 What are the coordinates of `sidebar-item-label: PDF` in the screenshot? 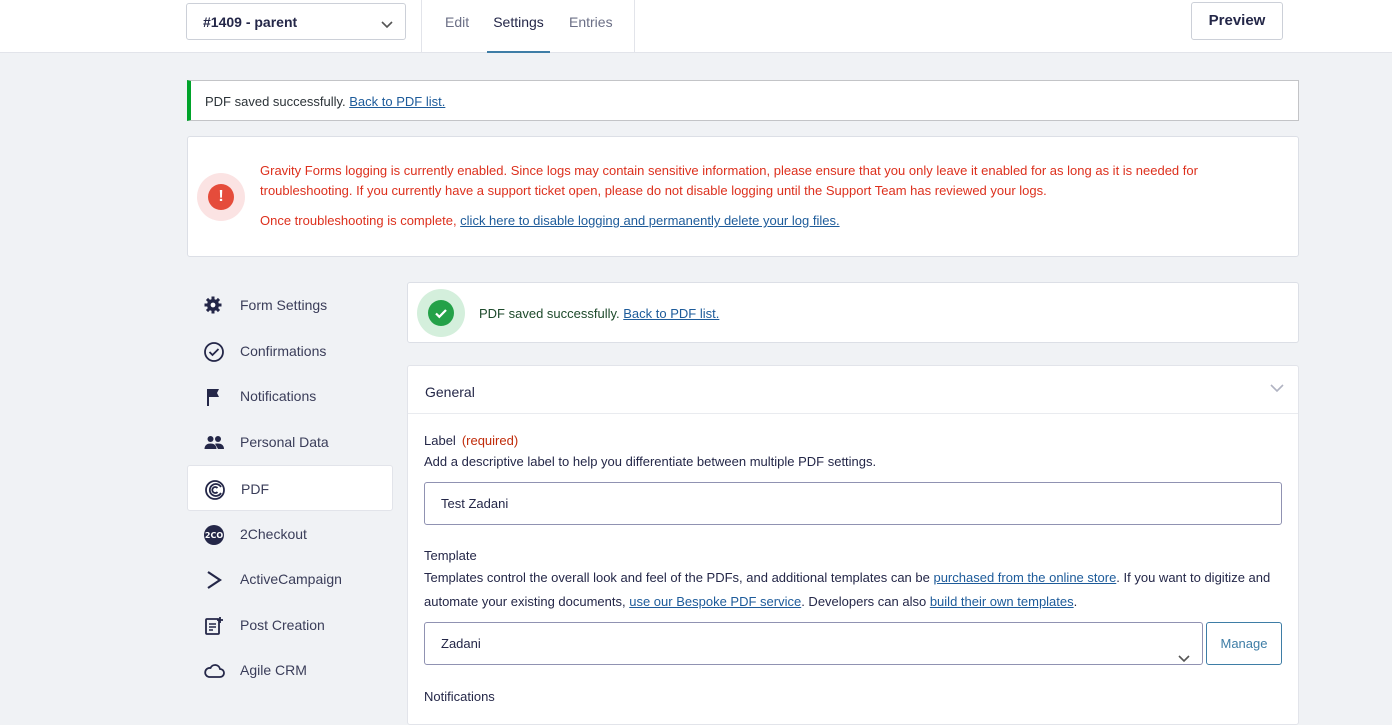 It's located at (255, 489).